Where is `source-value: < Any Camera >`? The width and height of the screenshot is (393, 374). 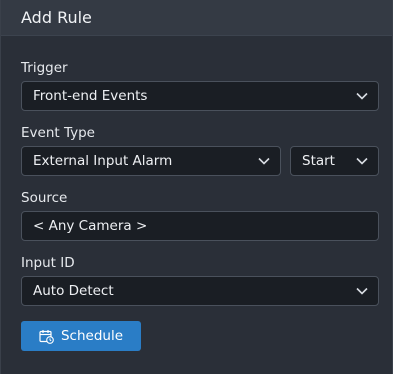 source-value: < Any Camera > is located at coordinates (90, 226).